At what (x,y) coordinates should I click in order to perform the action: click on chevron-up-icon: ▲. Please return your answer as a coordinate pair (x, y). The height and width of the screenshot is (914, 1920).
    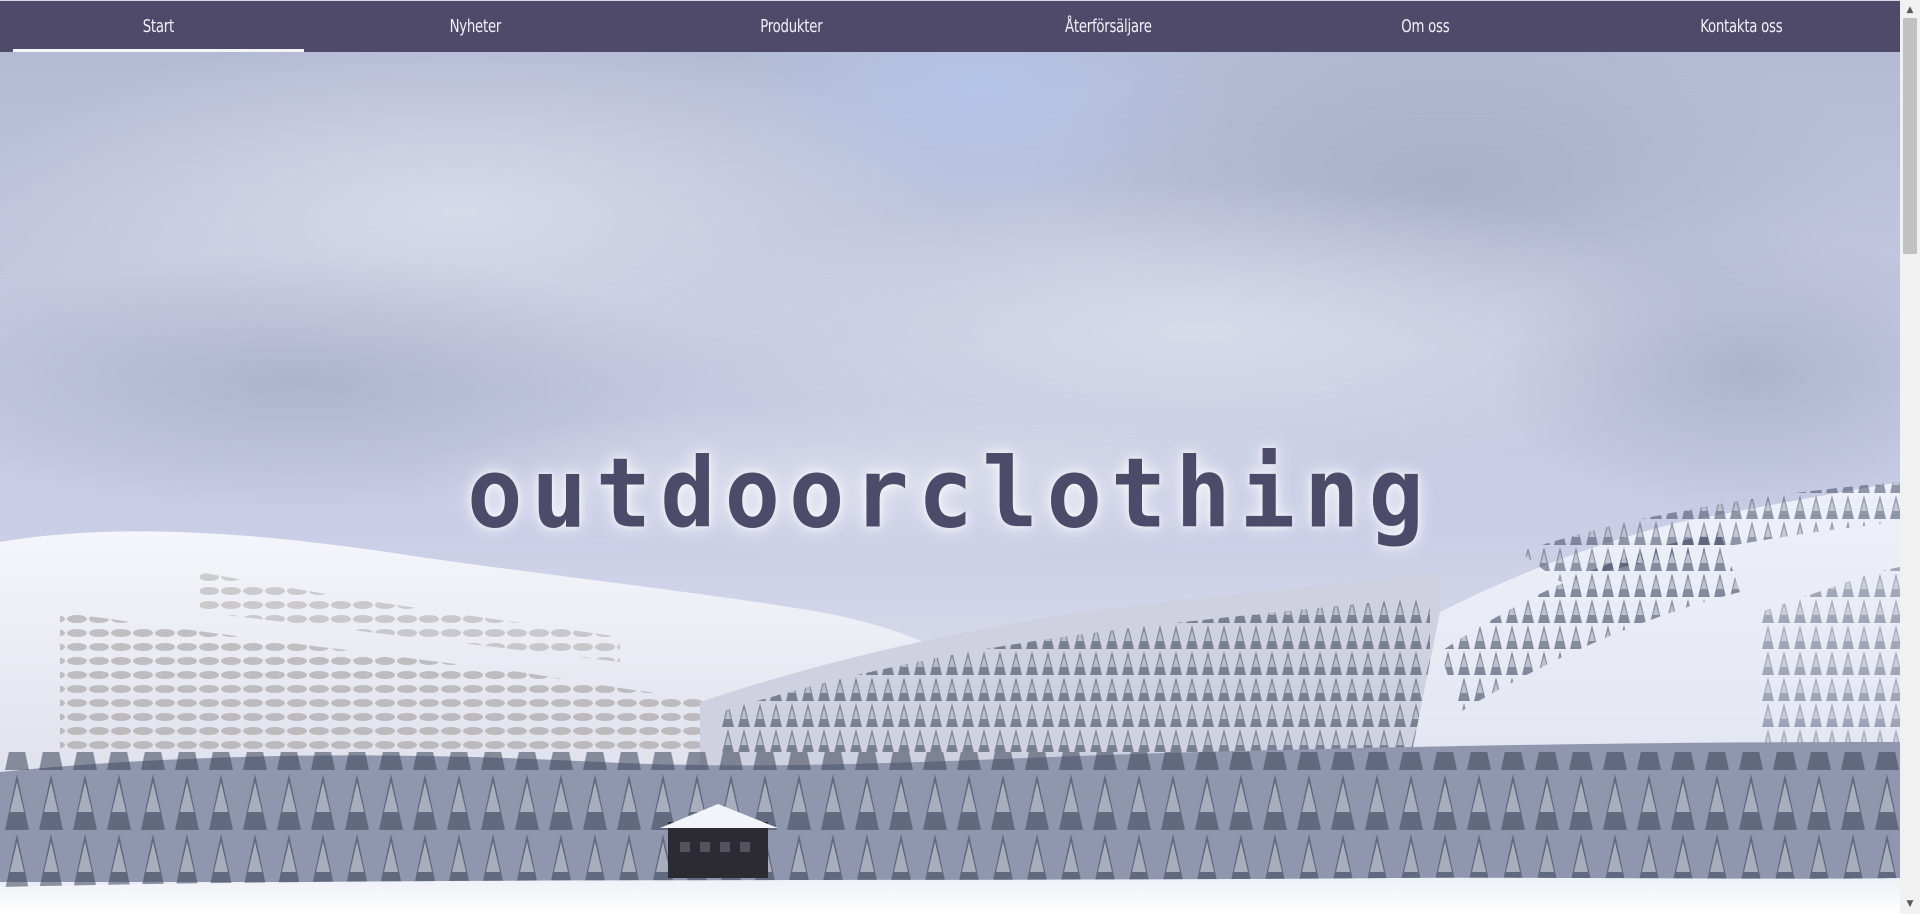
    Looking at the image, I should click on (1910, 10).